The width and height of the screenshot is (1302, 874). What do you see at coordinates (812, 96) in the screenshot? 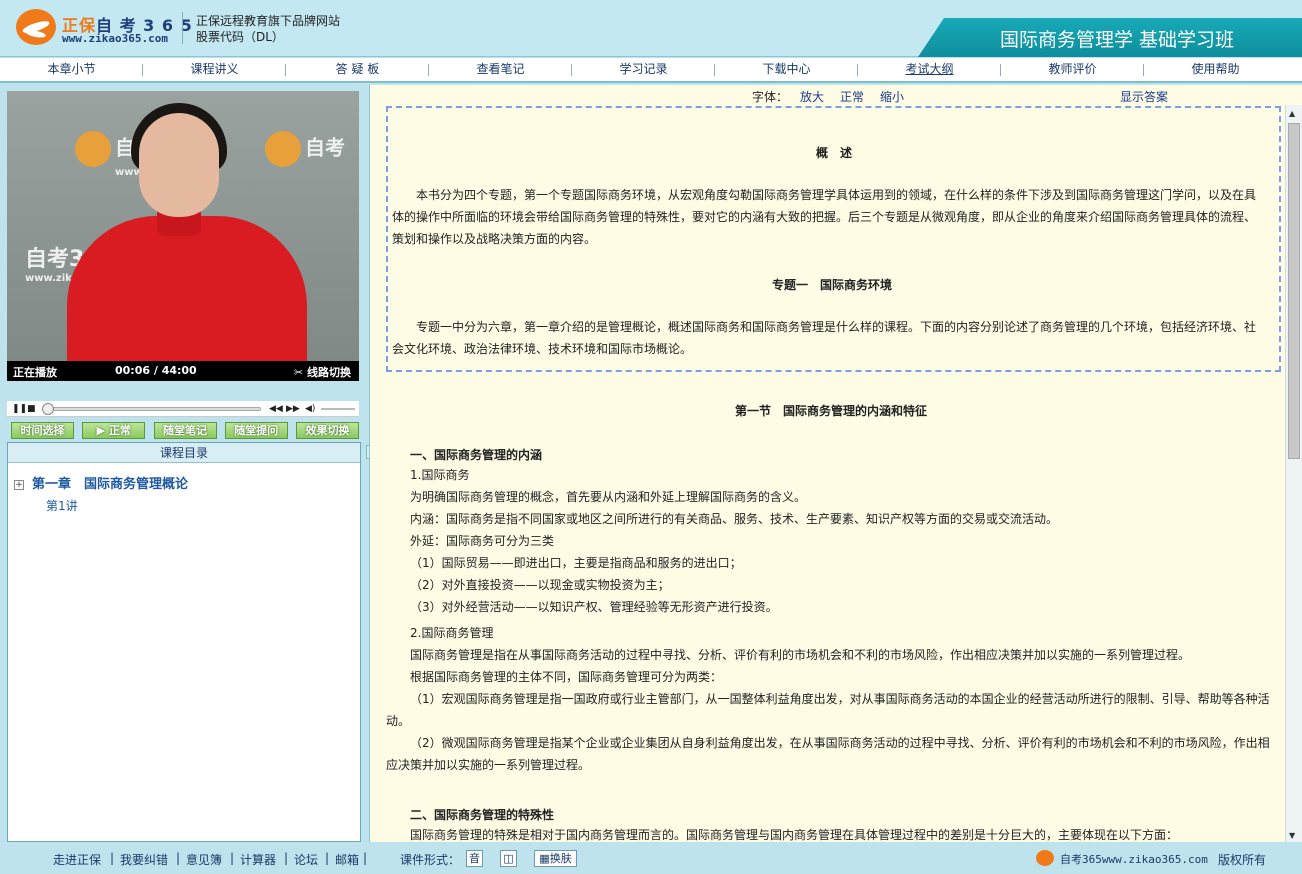
I see `font-zoom-in-link: 放大` at bounding box center [812, 96].